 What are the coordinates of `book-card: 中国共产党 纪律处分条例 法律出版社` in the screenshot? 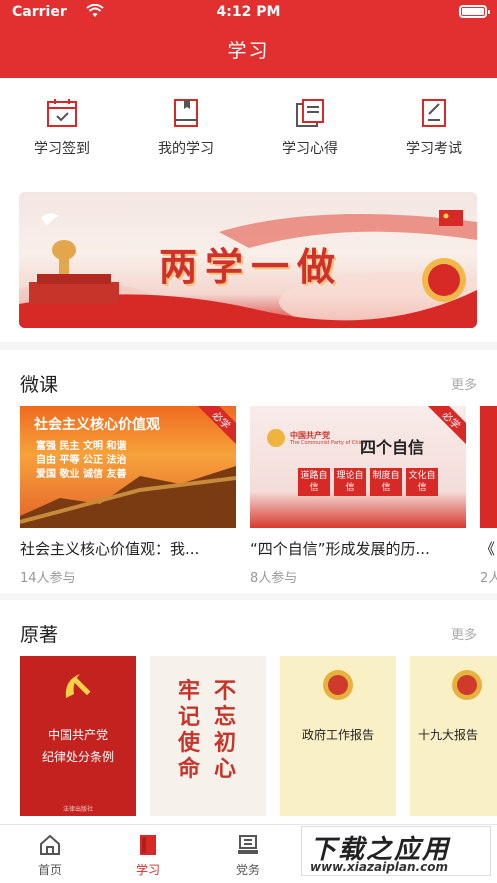 It's located at (78, 736).